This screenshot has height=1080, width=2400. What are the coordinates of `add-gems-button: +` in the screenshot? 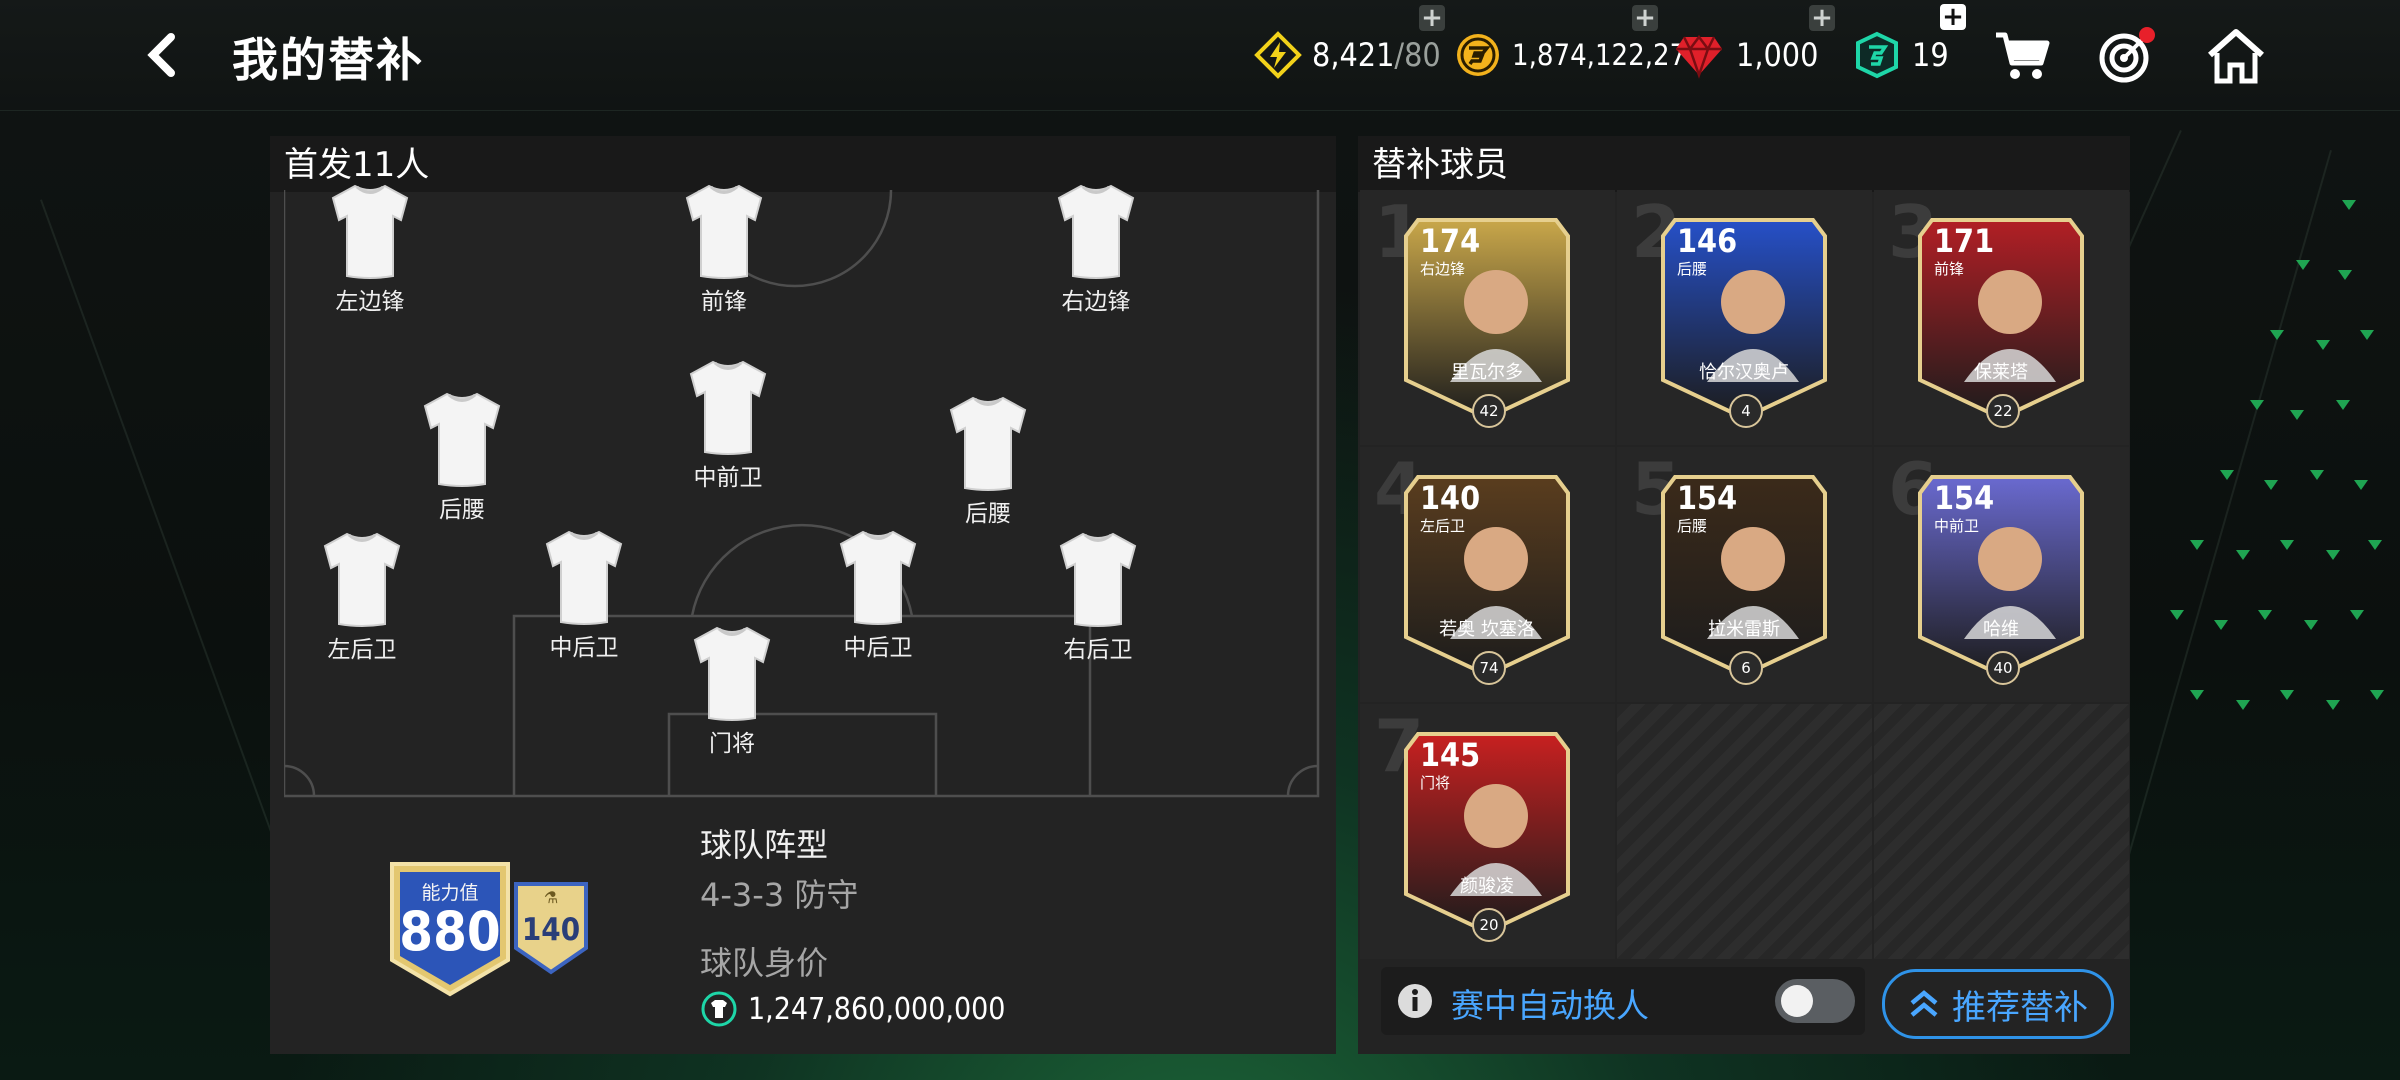 It's located at (1822, 18).